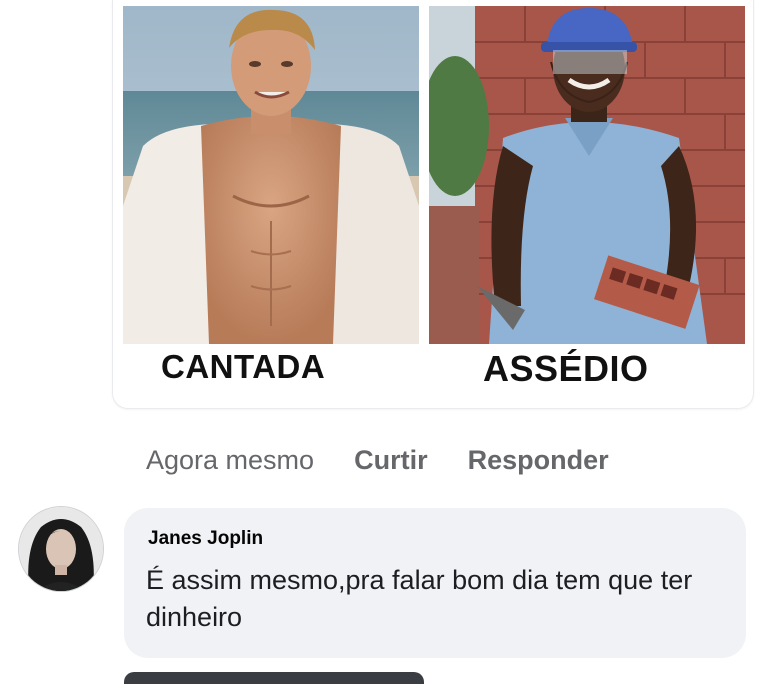 The width and height of the screenshot is (768, 684). Describe the element at coordinates (230, 460) in the screenshot. I see `timestamp: Agora mesmo` at that location.